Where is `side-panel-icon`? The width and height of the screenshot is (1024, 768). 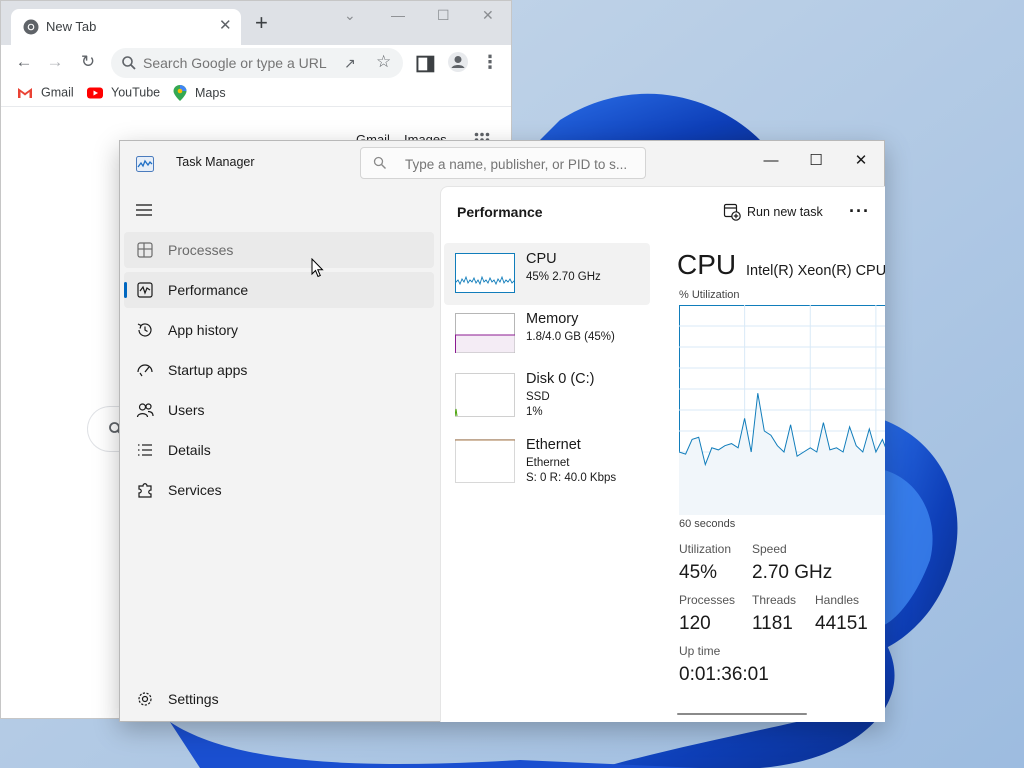
side-panel-icon is located at coordinates (426, 64).